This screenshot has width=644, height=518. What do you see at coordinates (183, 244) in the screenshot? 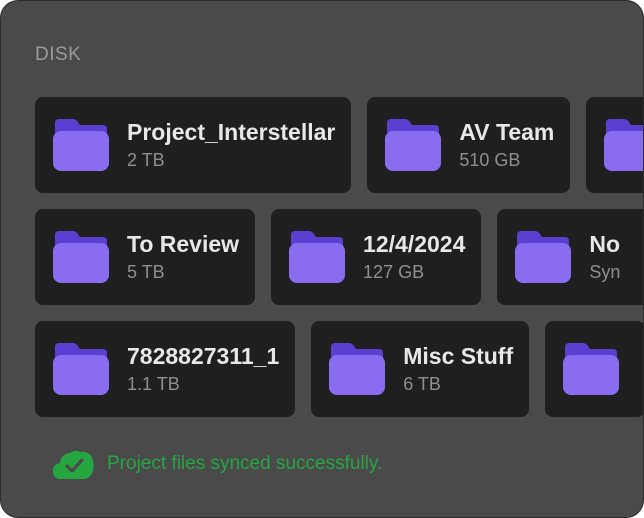
I see `folder-name: To Review` at bounding box center [183, 244].